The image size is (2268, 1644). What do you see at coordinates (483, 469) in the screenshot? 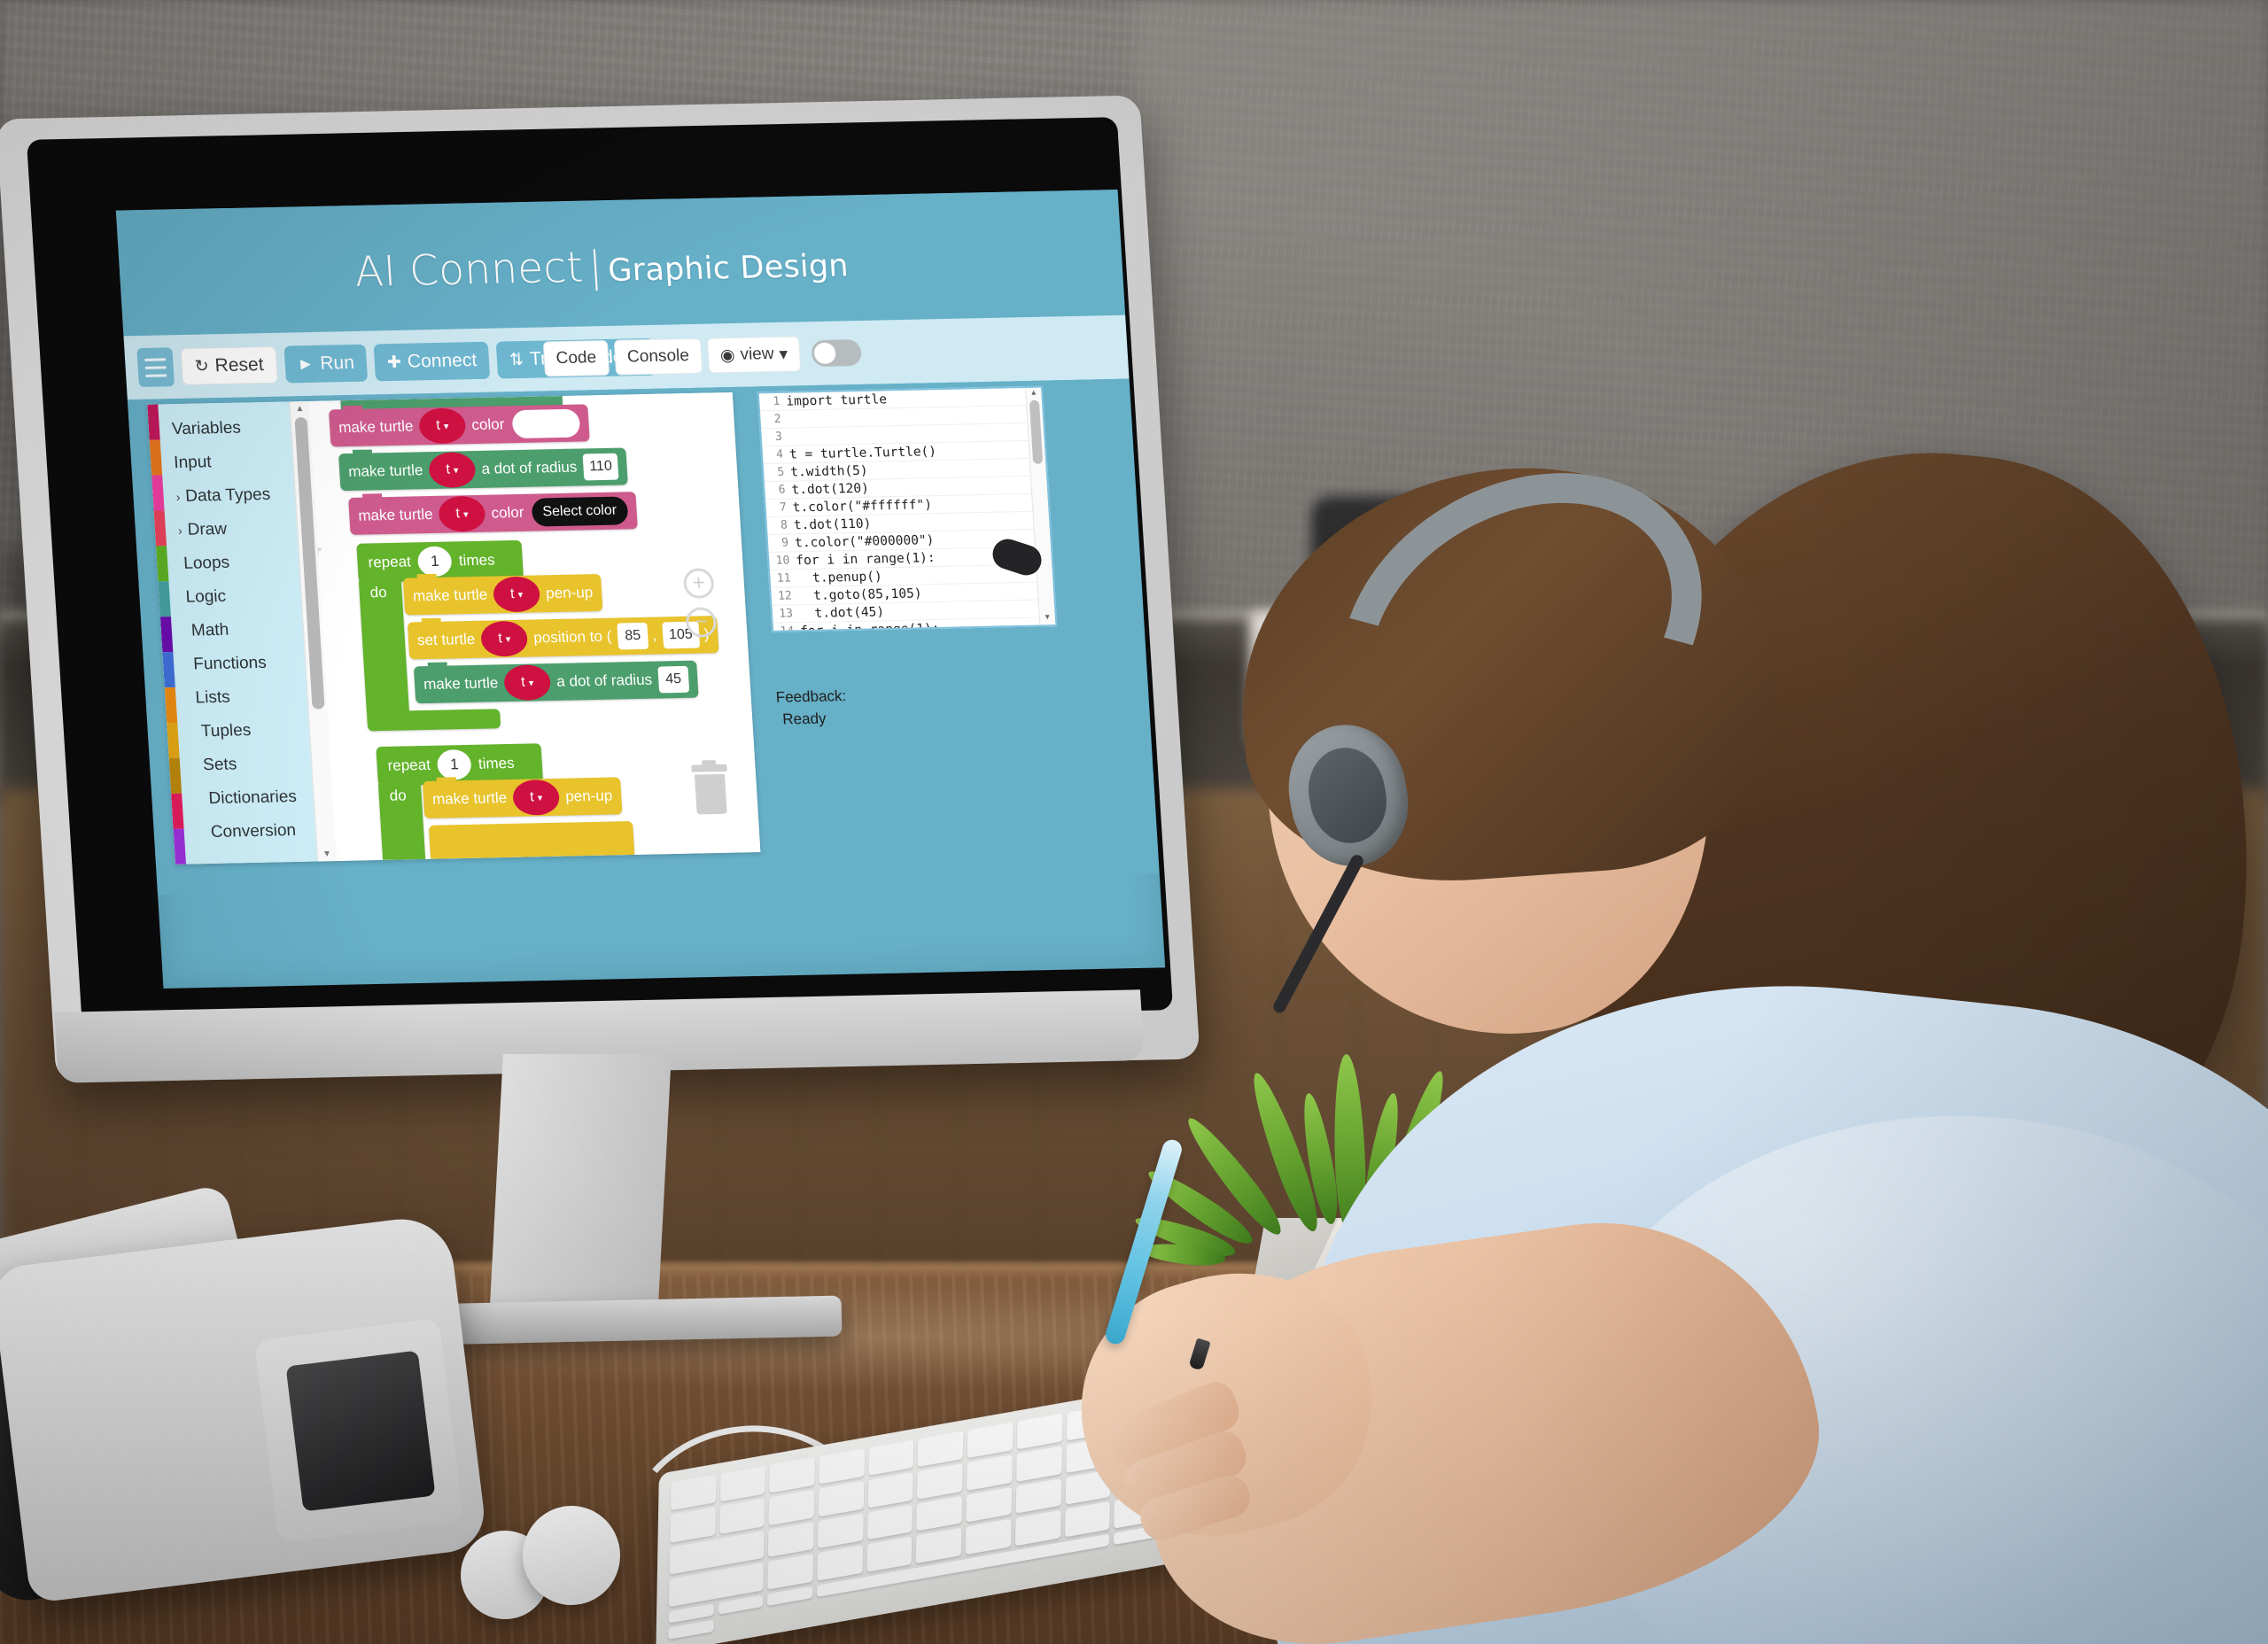
I see `block-make-turtle-dot-110: make turtle t ▾ a dot of radius 110` at bounding box center [483, 469].